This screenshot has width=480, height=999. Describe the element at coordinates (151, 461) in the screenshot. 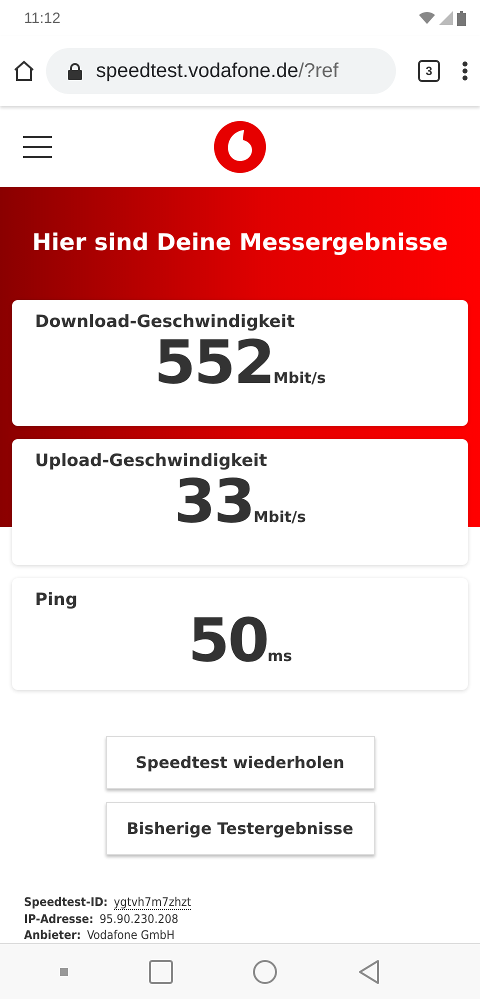

I see `result-label: Upload-Geschwindigkeit` at that location.